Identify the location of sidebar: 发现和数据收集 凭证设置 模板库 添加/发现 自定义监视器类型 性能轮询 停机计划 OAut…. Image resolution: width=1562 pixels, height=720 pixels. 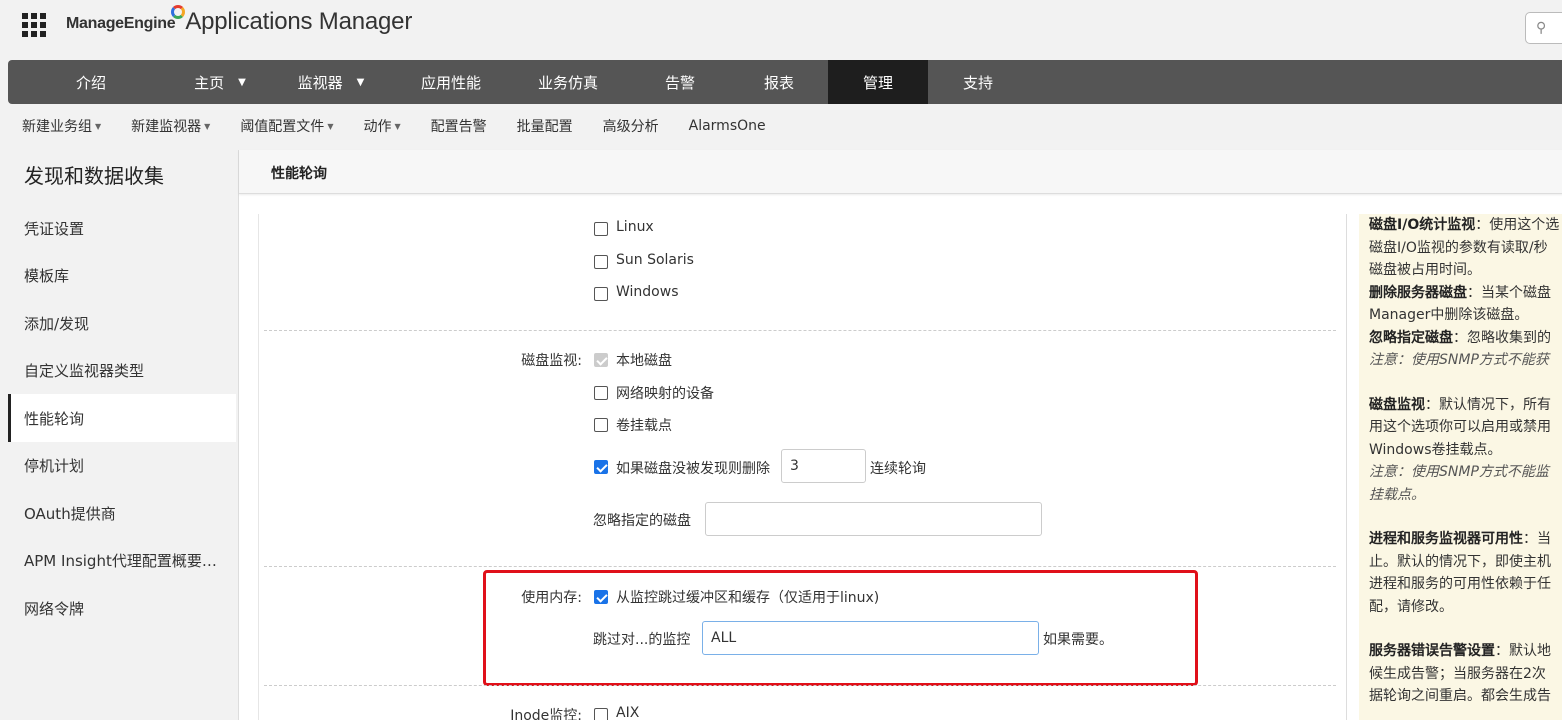
(118, 434).